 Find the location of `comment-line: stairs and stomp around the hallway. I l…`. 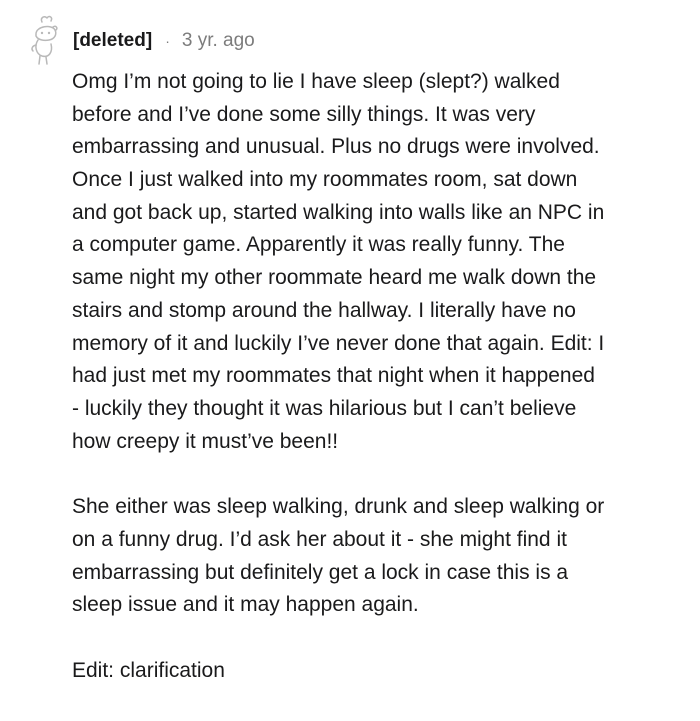

comment-line: stairs and stomp around the hallway. I l… is located at coordinates (324, 310).